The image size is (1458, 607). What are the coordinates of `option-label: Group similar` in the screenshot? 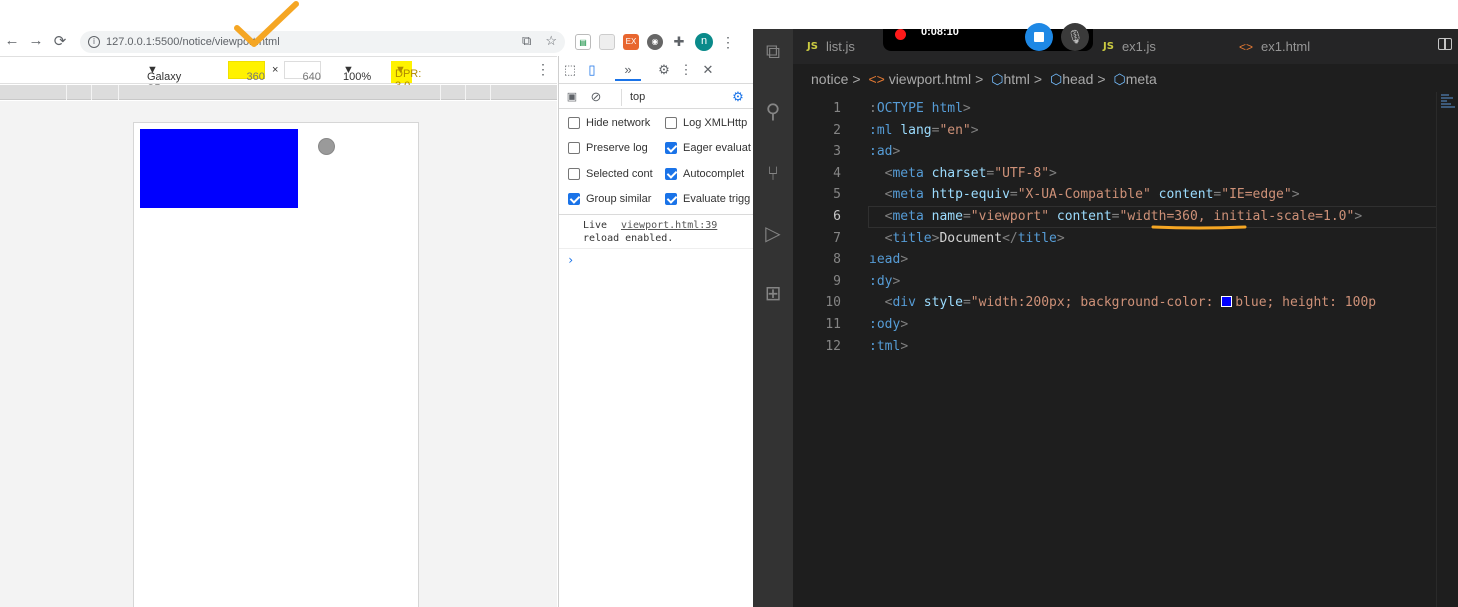 It's located at (619, 199).